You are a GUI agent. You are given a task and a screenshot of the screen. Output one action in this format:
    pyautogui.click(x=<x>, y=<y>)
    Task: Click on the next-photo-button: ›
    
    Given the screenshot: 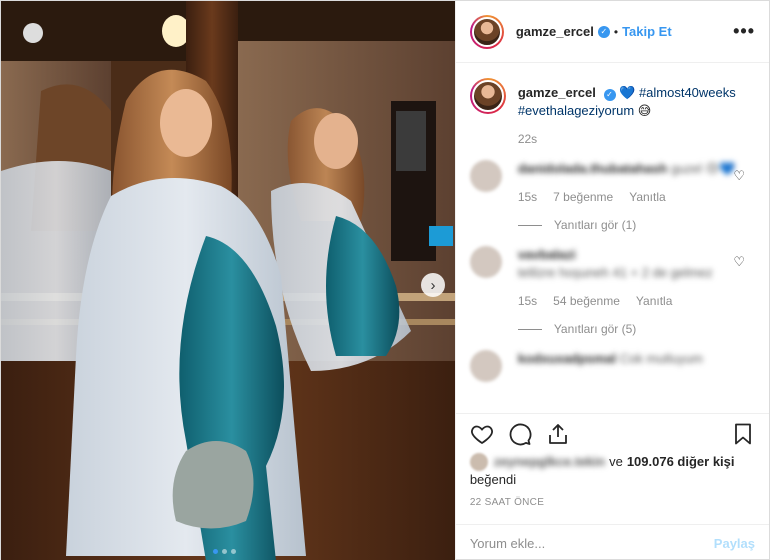 What is the action you would take?
    pyautogui.click(x=433, y=285)
    